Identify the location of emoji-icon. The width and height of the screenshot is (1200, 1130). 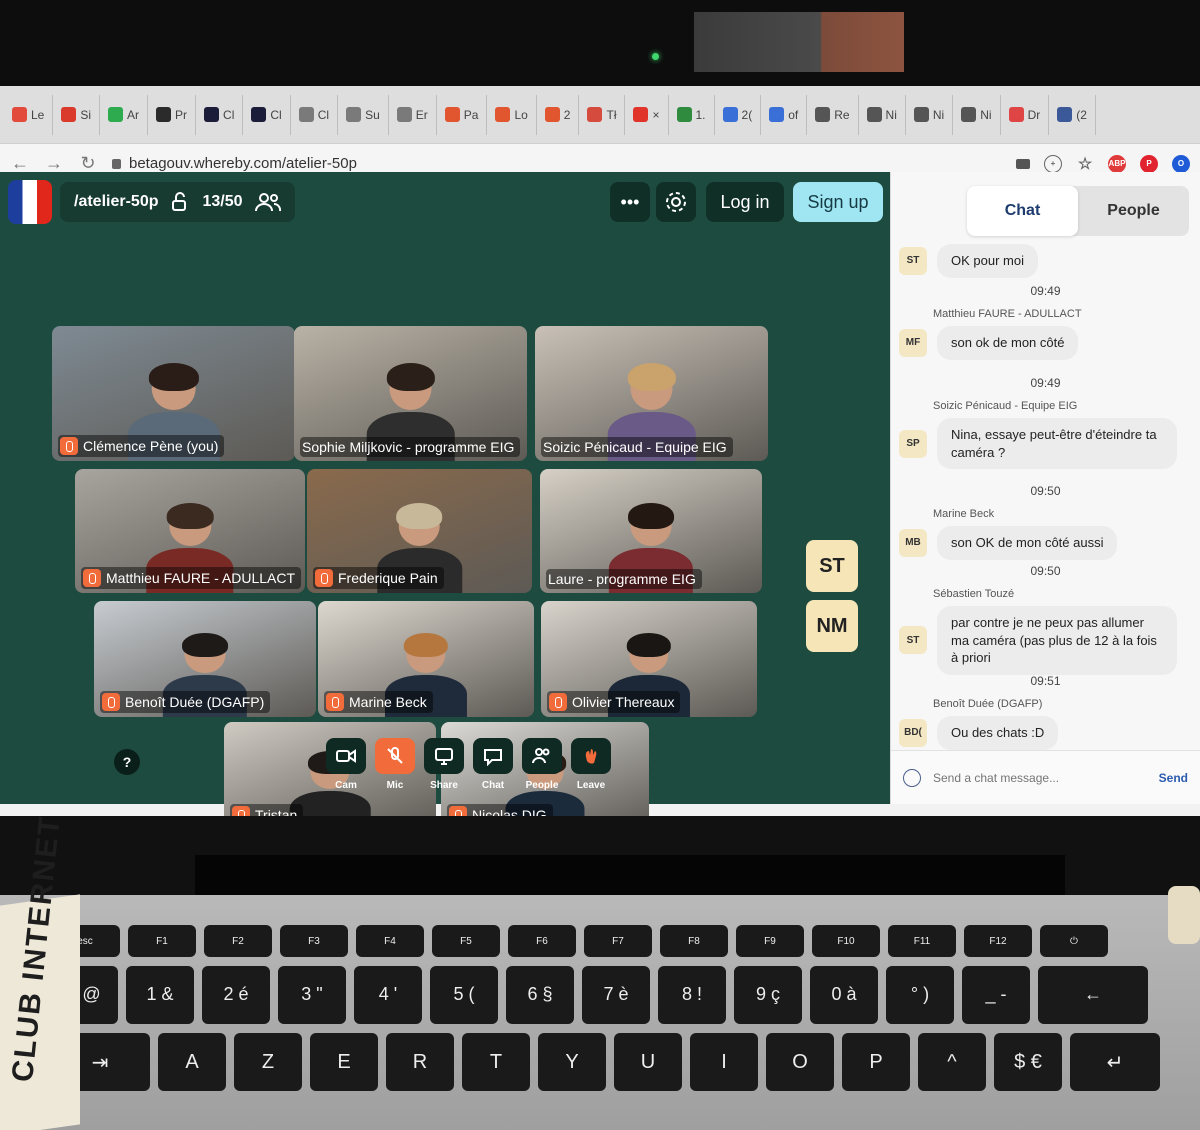
(912, 777).